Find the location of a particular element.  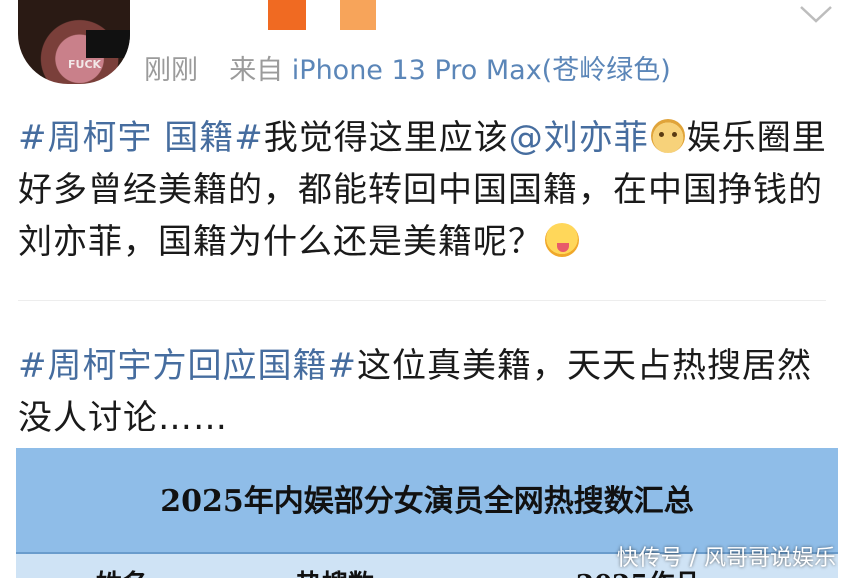

column-header-name: 姓名 is located at coordinates (122, 571).